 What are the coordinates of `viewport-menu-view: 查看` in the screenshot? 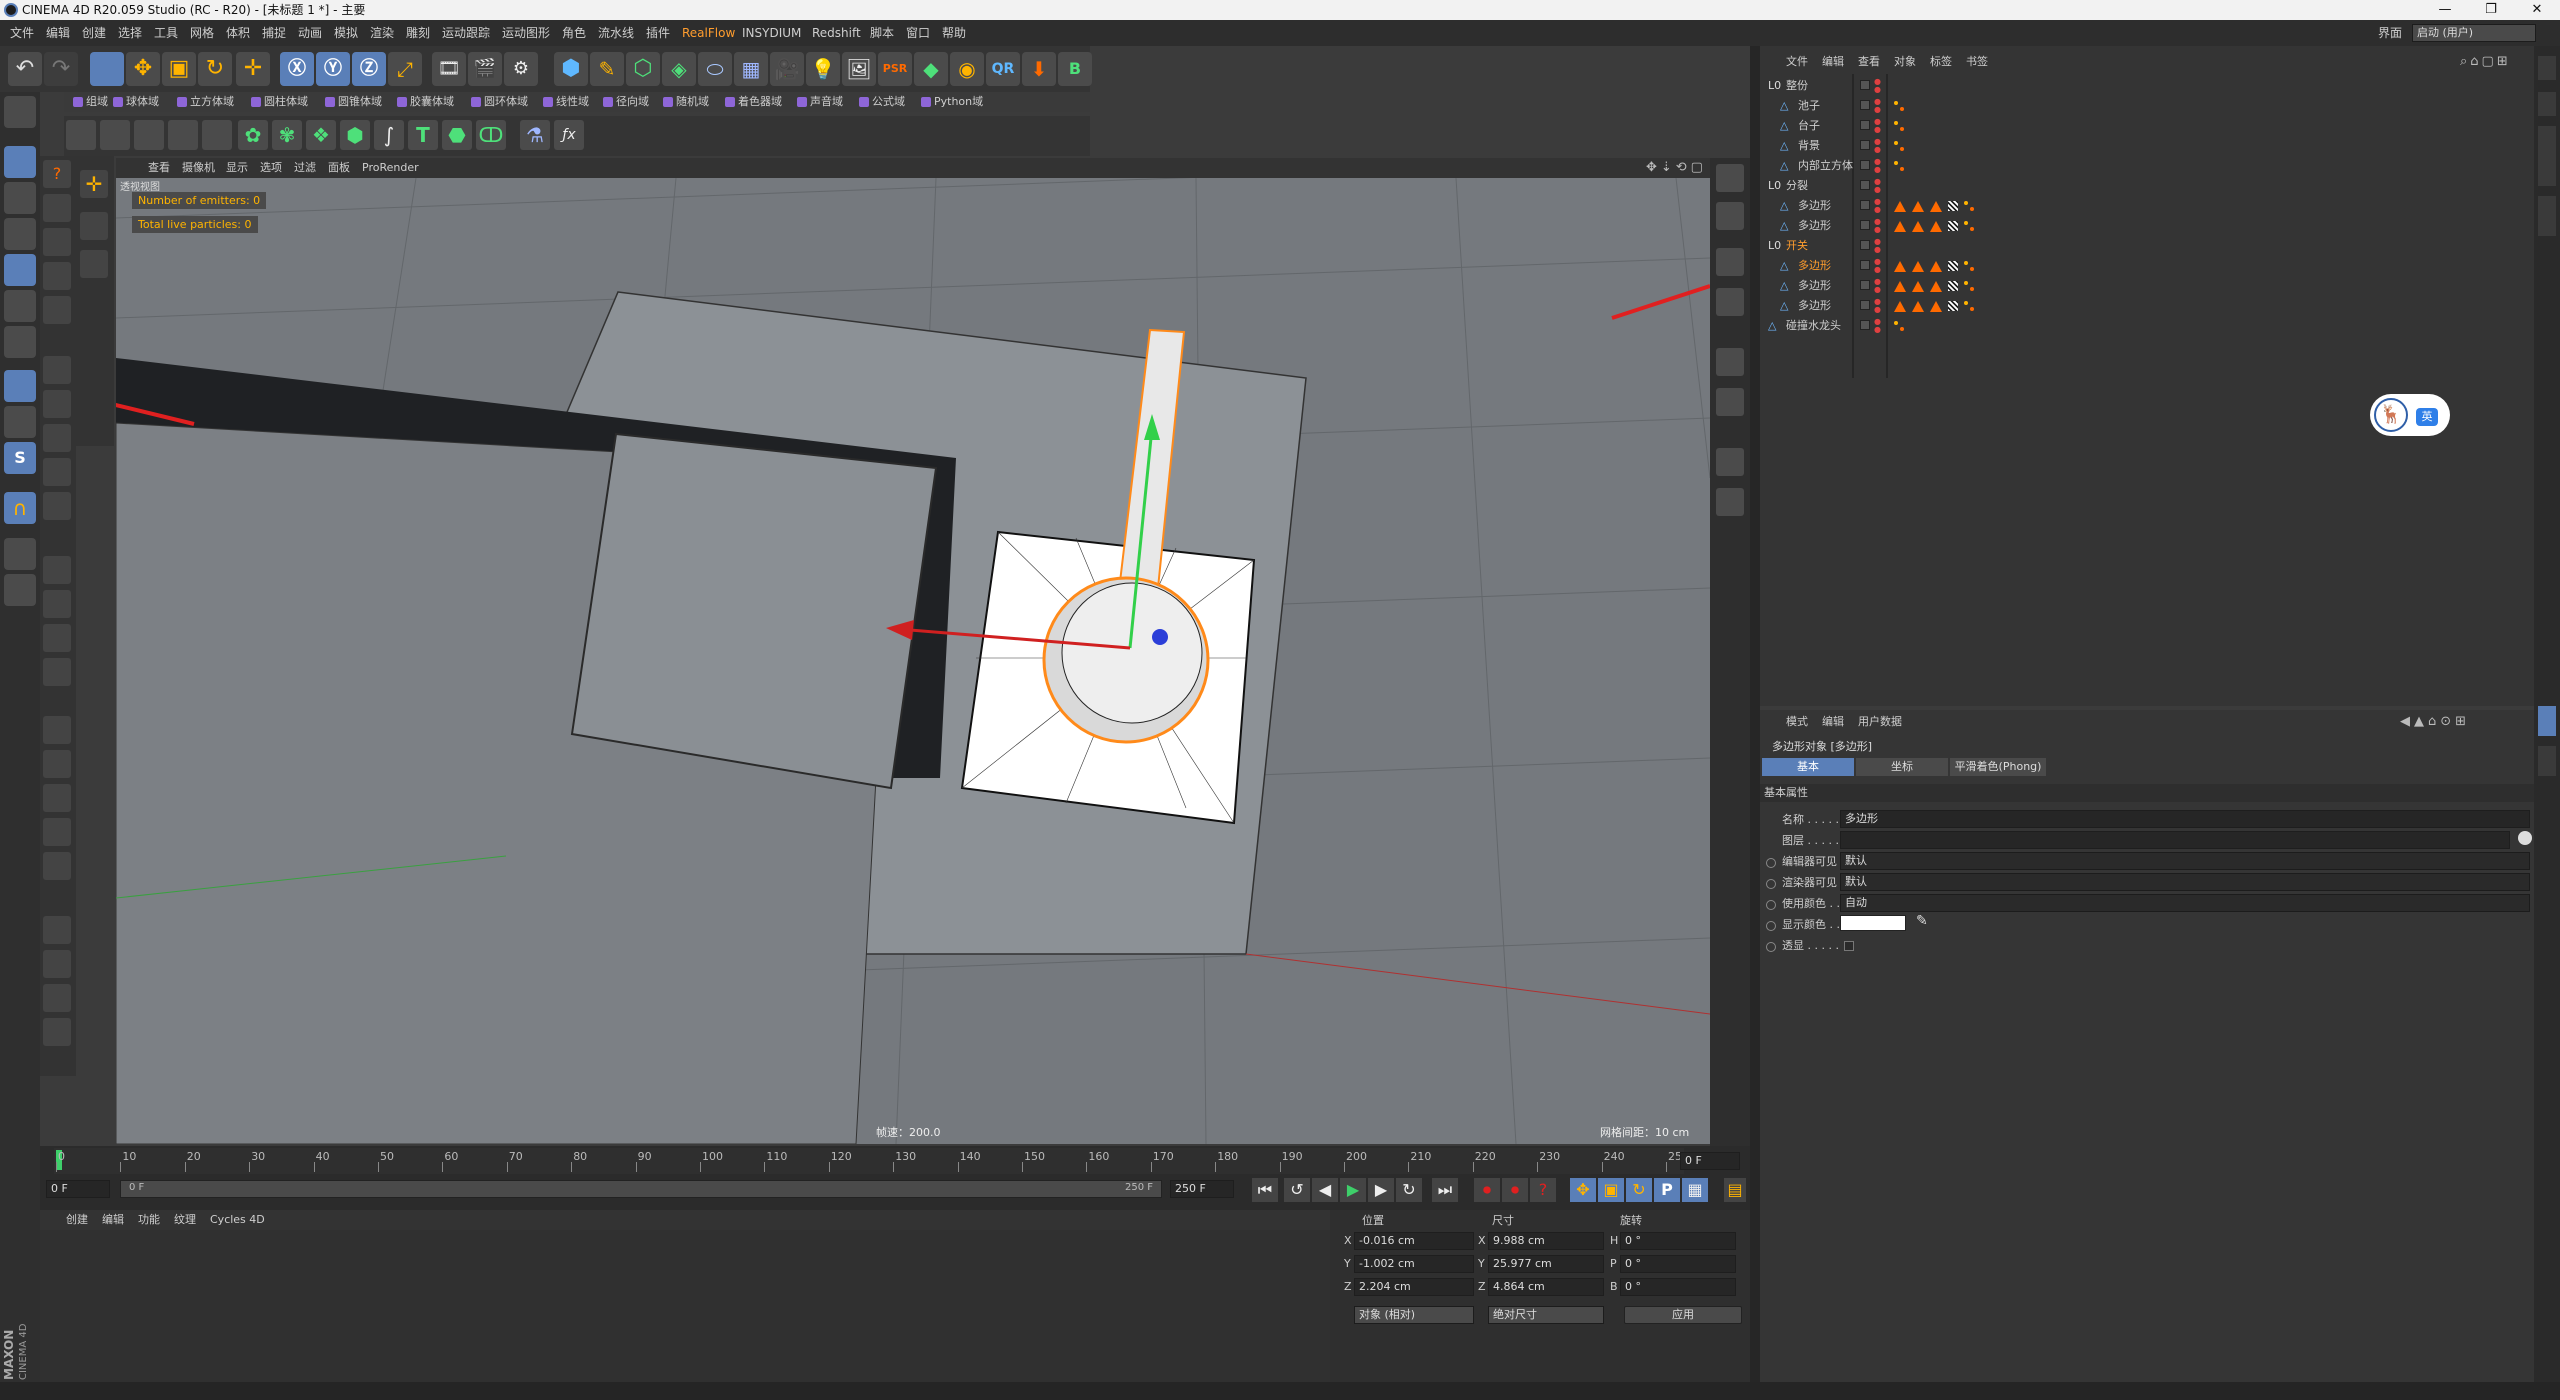 It's located at (159, 168).